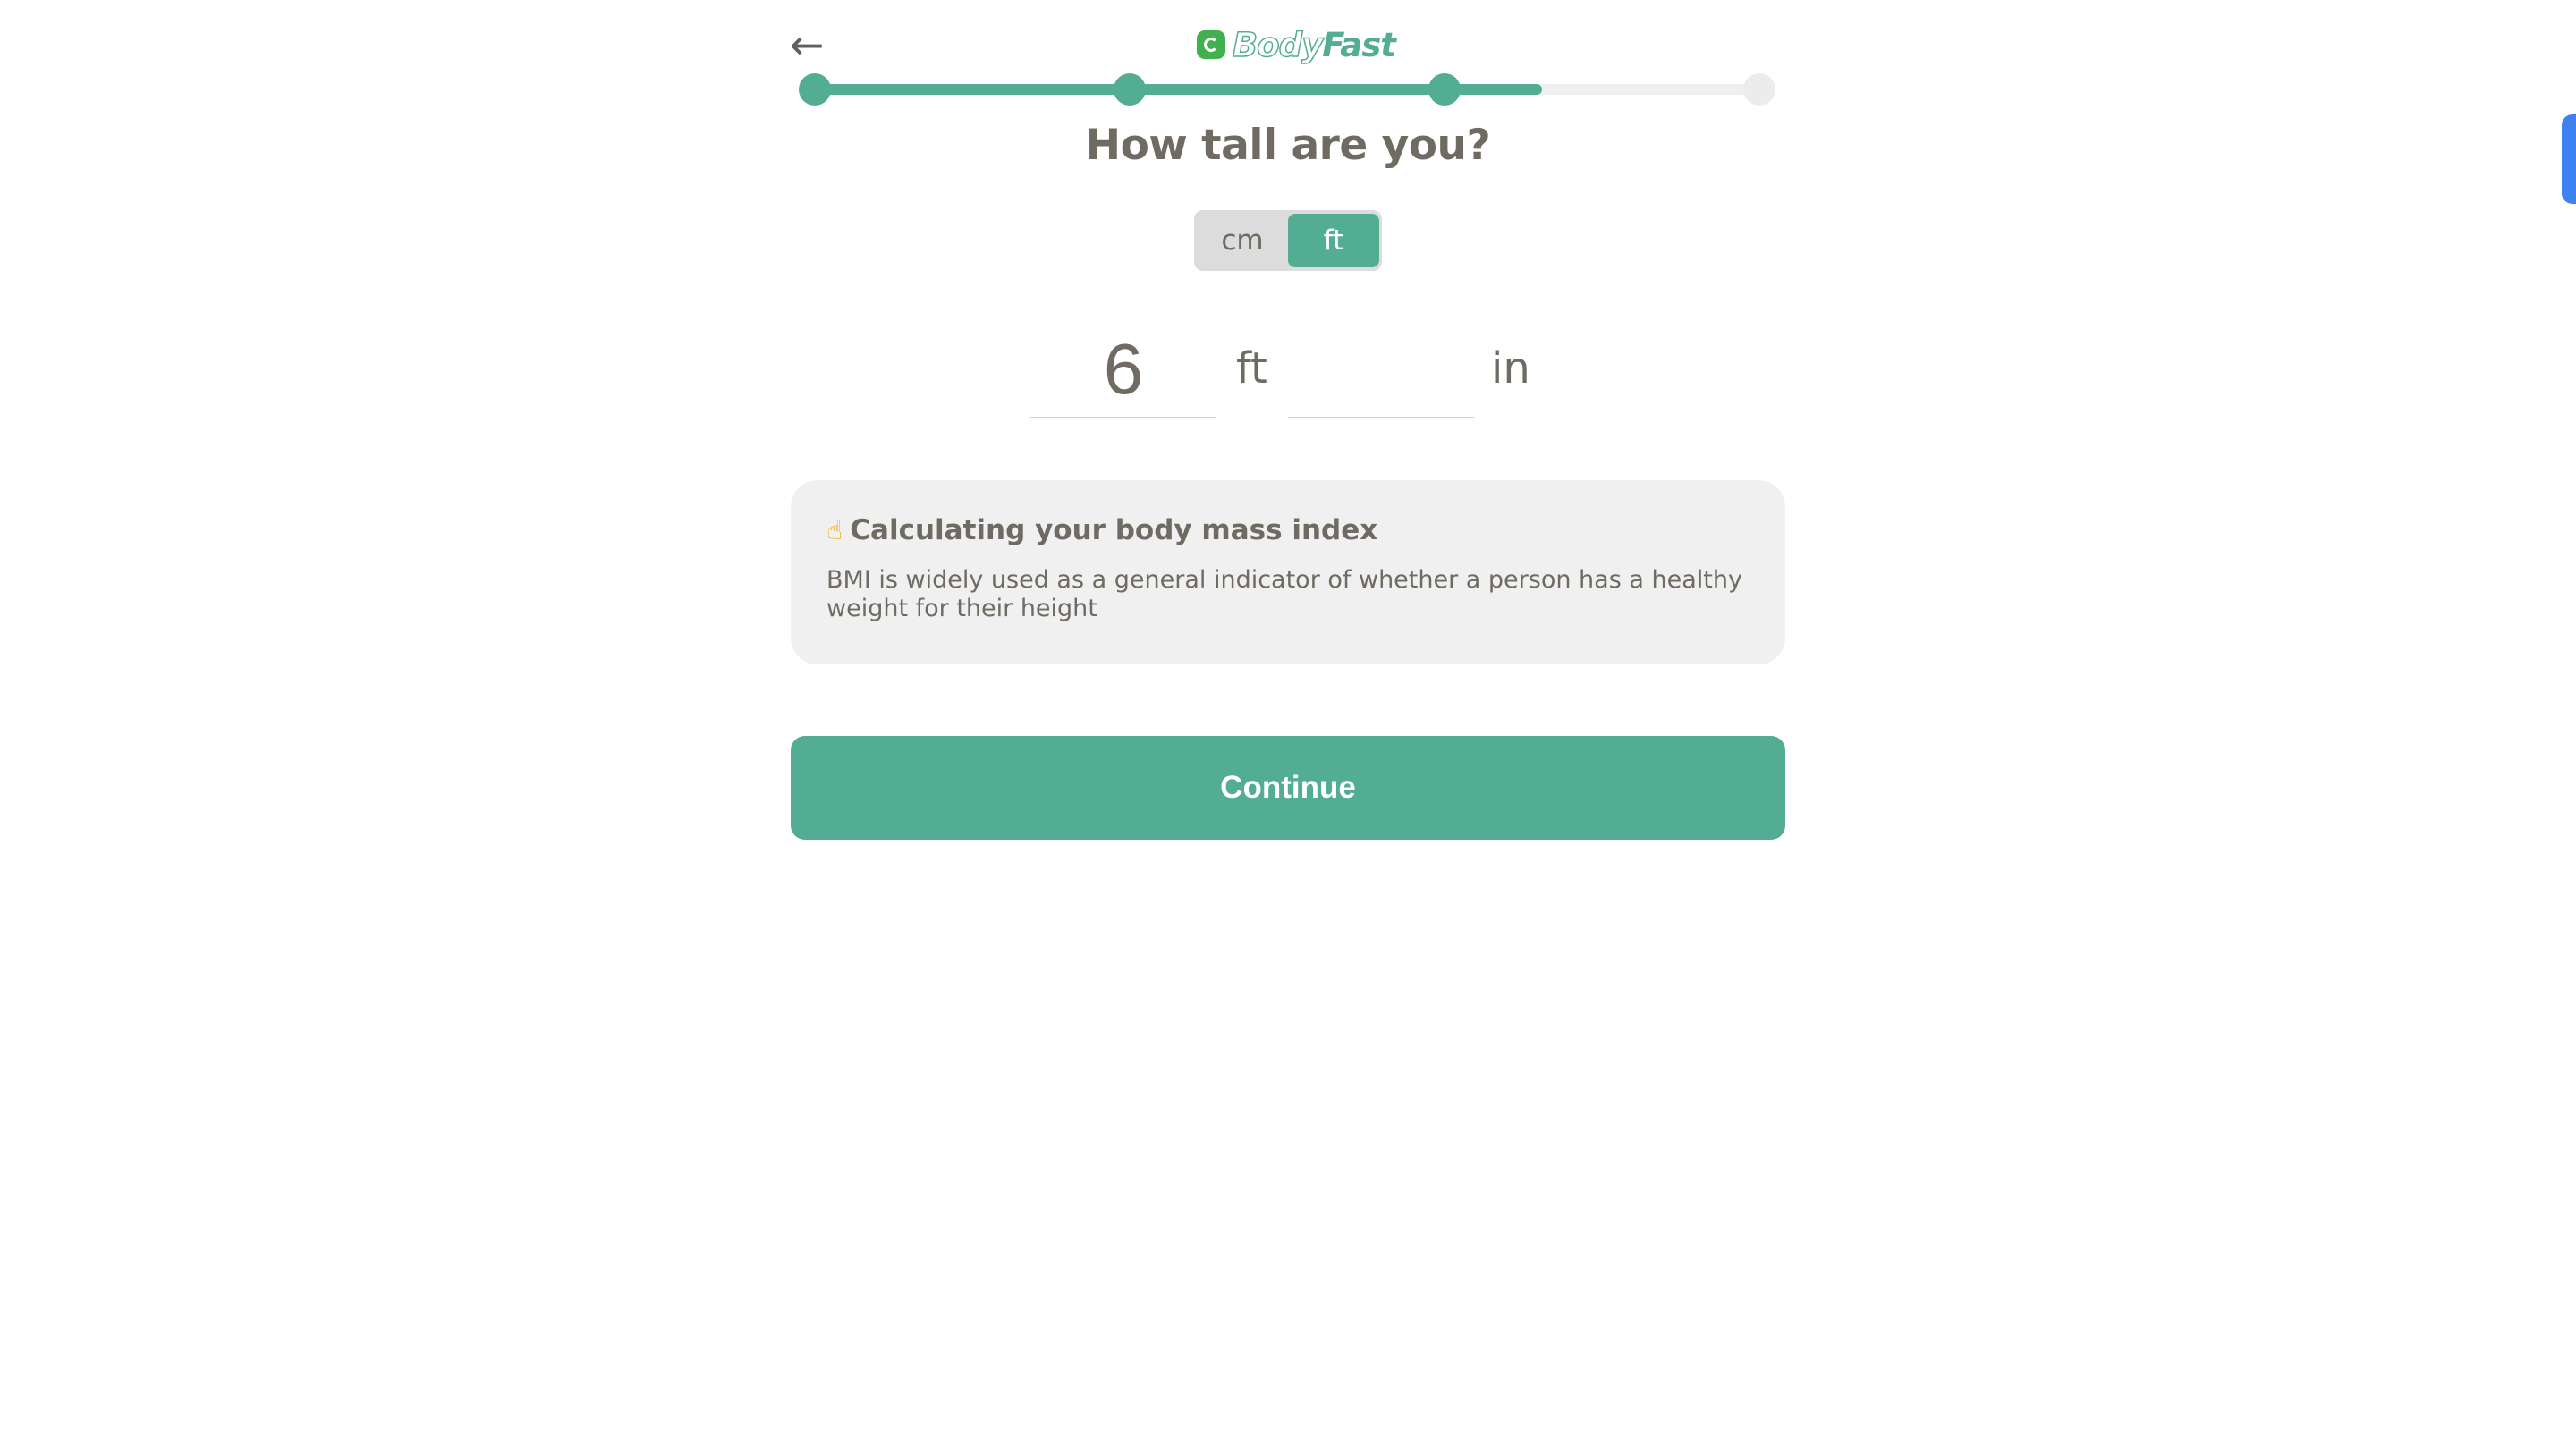 The height and width of the screenshot is (1454, 2576). Describe the element at coordinates (1251, 368) in the screenshot. I see `feet-unit-label: ft` at that location.